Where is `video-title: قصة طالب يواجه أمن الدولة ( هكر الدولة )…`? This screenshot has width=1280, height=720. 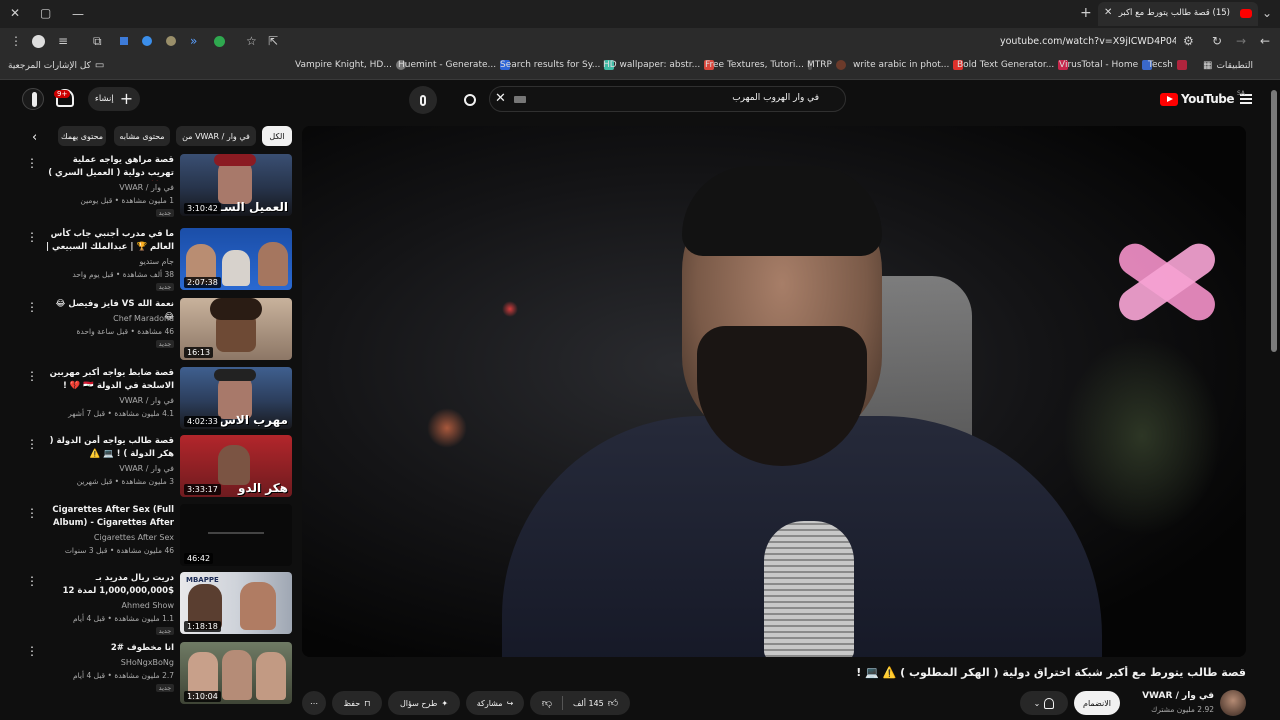 video-title: قصة طالب يواجه أمن الدولة ( هكر الدولة )… is located at coordinates (110, 448).